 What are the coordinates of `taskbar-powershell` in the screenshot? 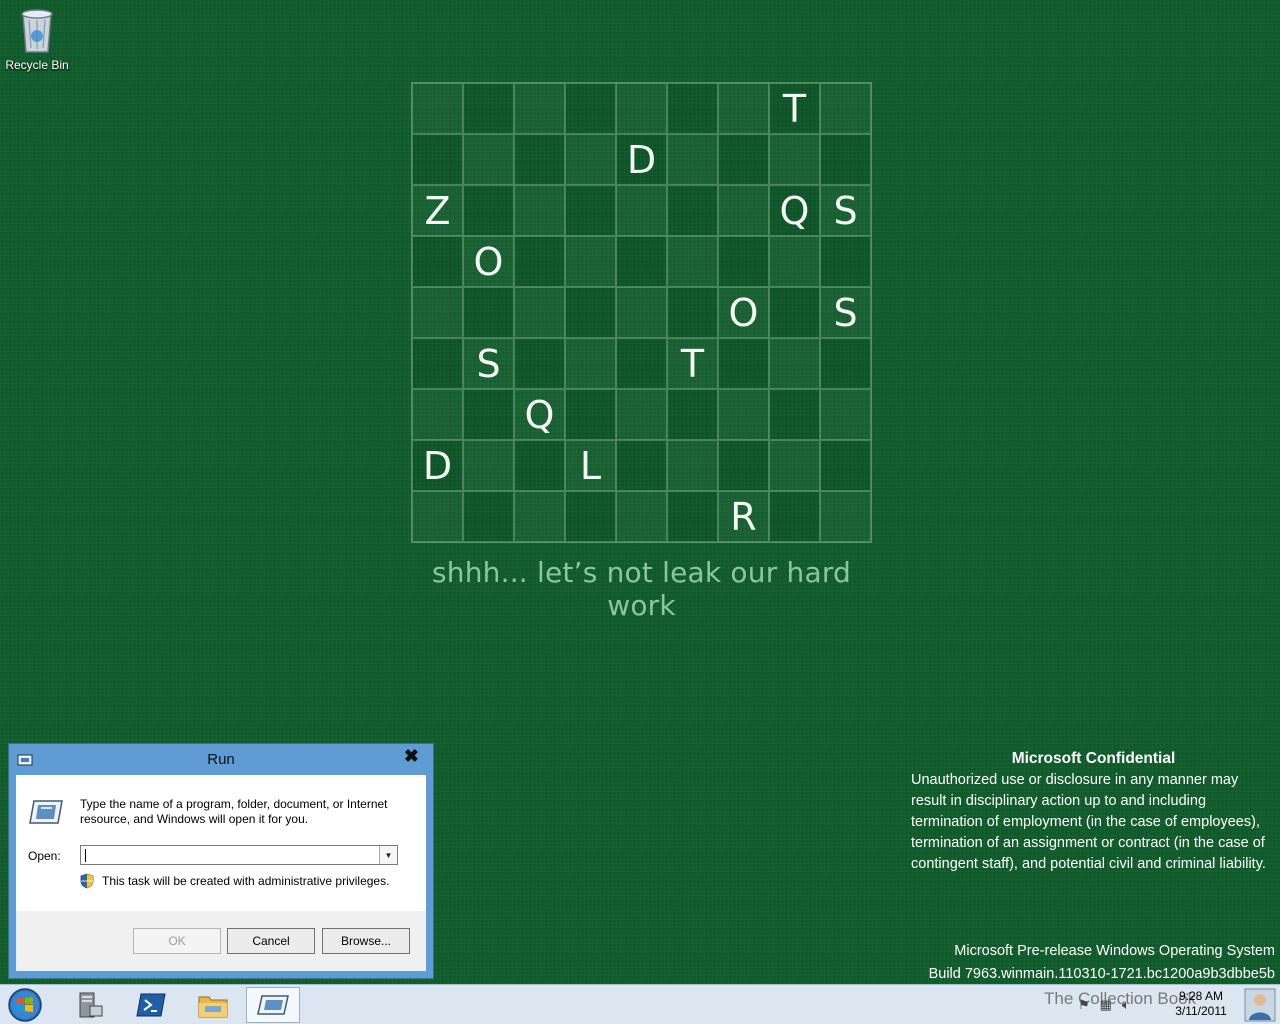 It's located at (151, 1005).